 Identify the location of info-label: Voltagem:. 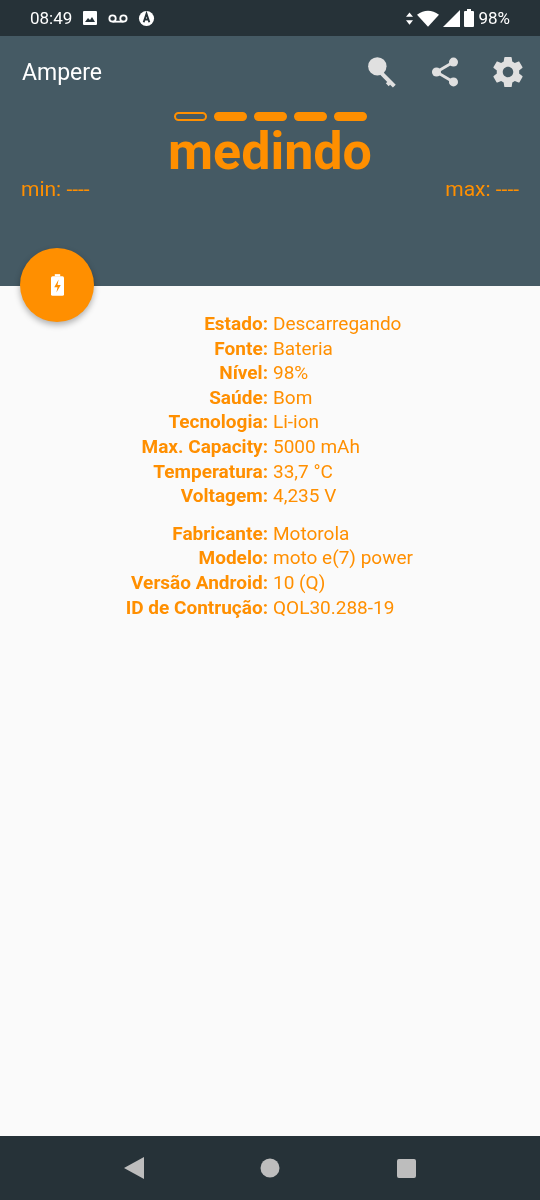
(223, 496).